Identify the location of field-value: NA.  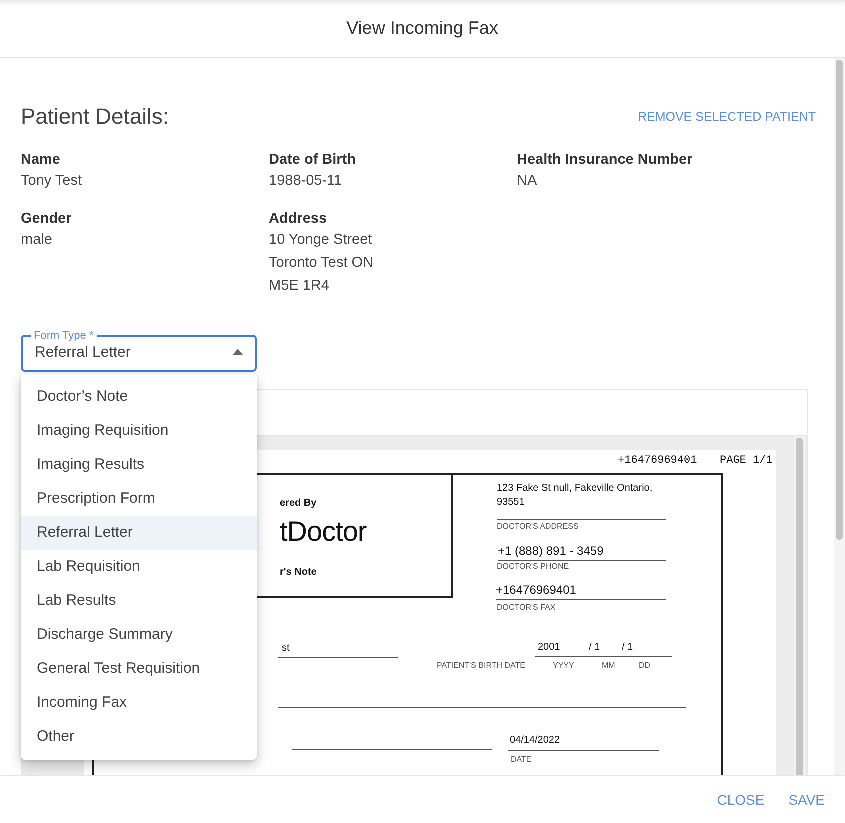
(527, 181).